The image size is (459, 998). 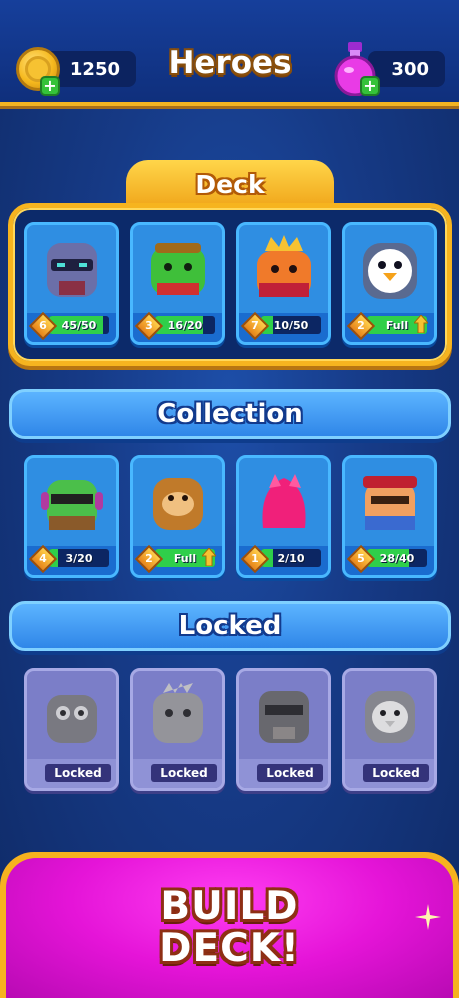 I want to click on collection-card-samurai: 28/40 5, so click(x=389, y=516).